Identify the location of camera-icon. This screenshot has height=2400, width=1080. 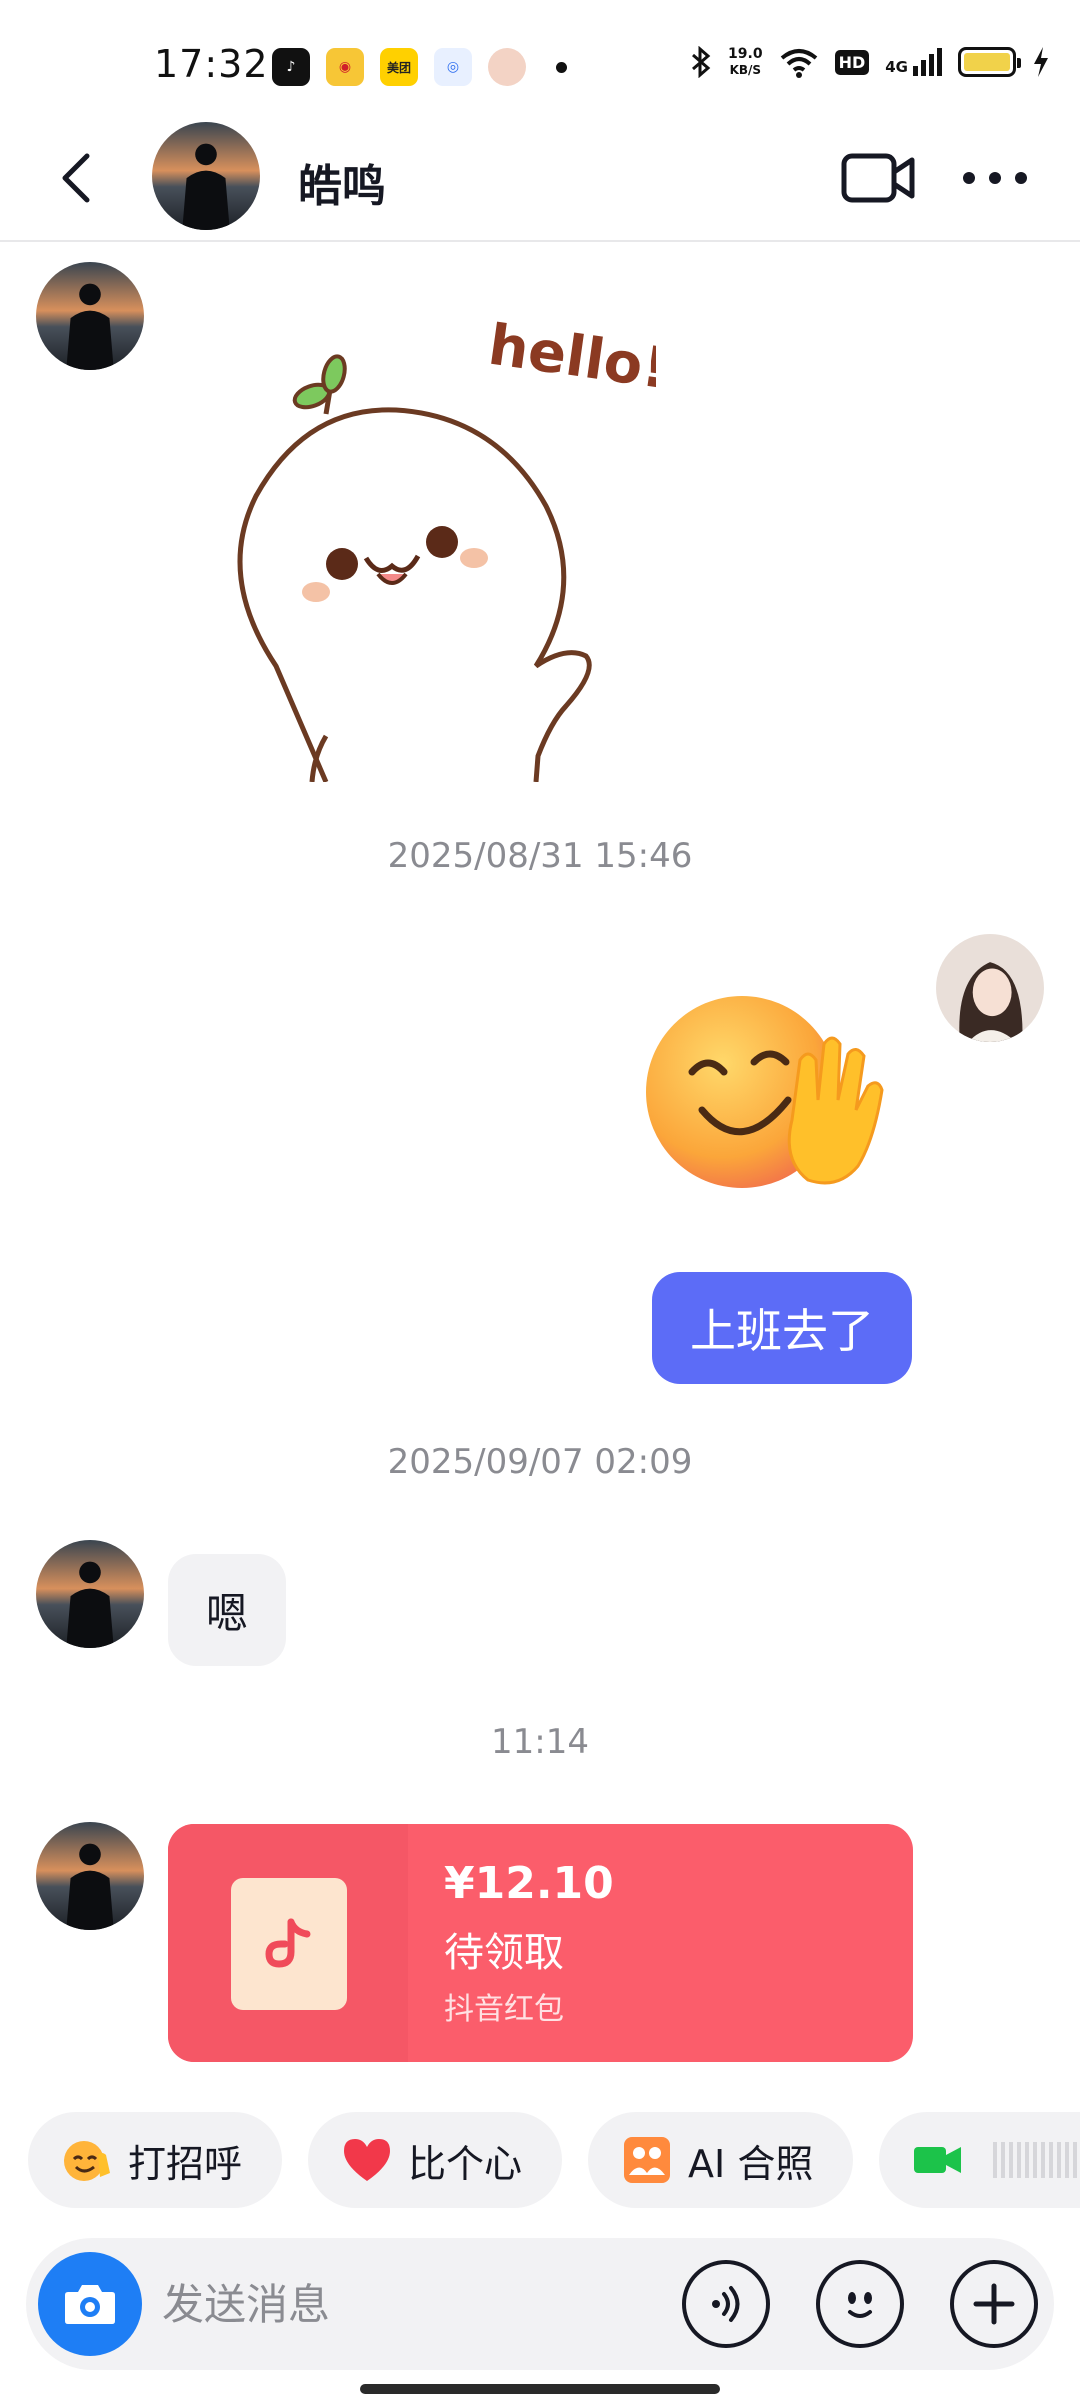
(90, 2304).